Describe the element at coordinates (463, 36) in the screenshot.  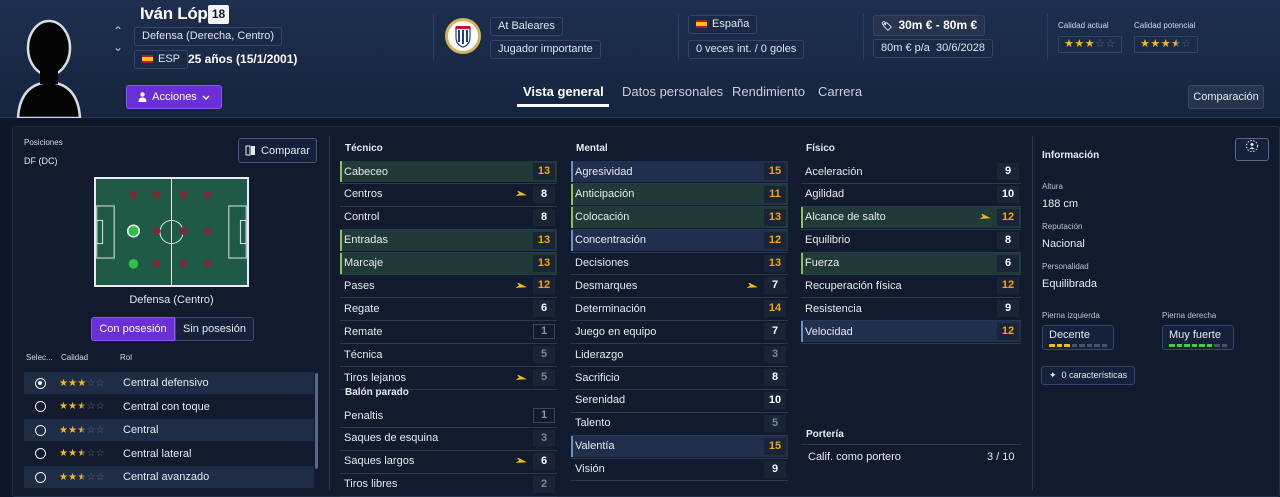
I see `club-crest-icon` at that location.